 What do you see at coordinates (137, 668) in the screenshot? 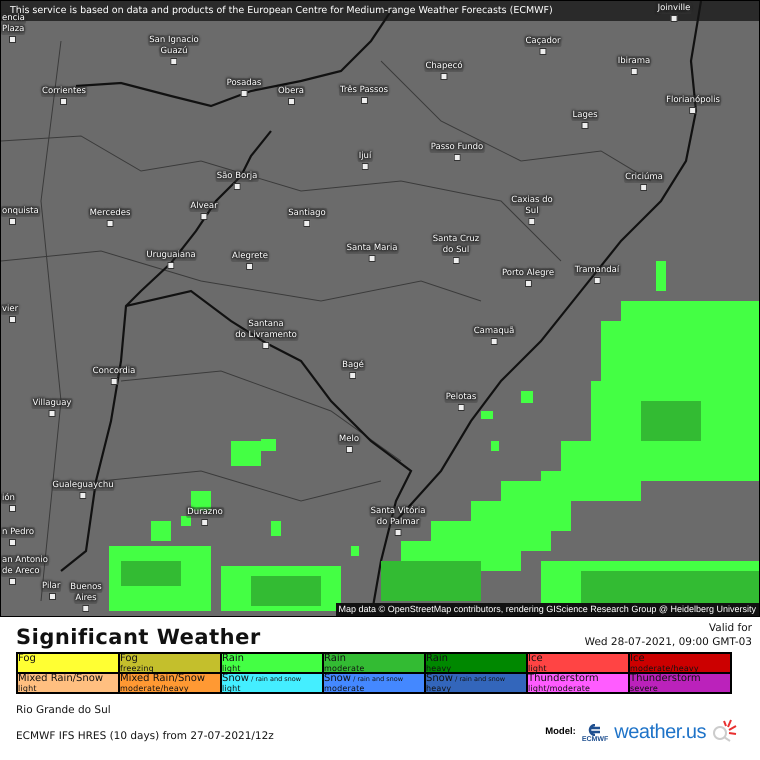
I see `legend-sublabel: freezing` at bounding box center [137, 668].